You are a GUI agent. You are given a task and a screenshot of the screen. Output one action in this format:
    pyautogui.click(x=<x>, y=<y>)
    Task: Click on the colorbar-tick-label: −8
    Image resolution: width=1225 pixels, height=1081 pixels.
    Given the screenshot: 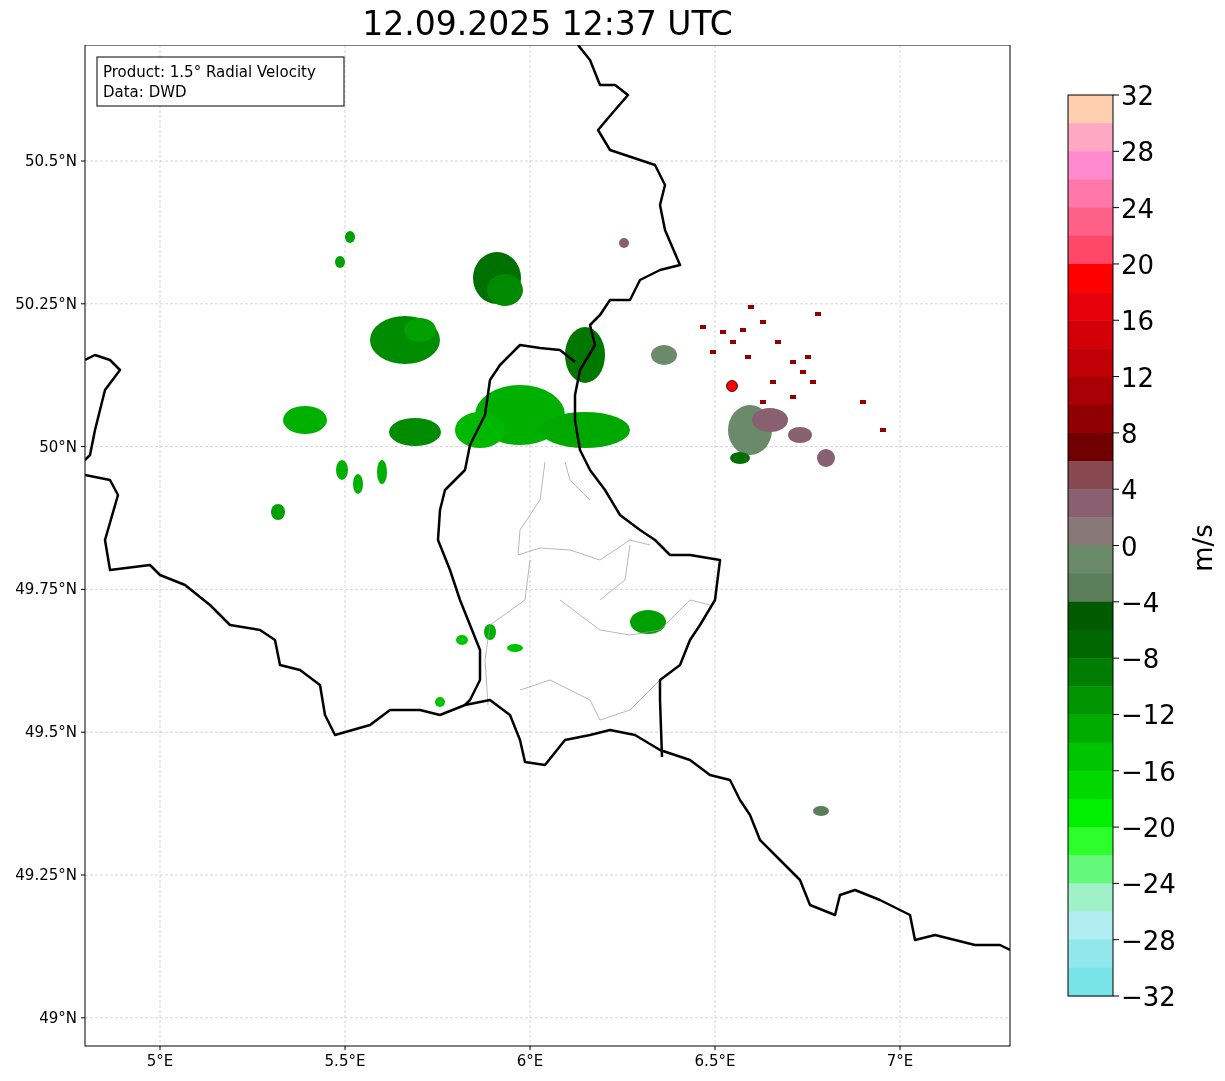 What is the action you would take?
    pyautogui.click(x=1140, y=659)
    